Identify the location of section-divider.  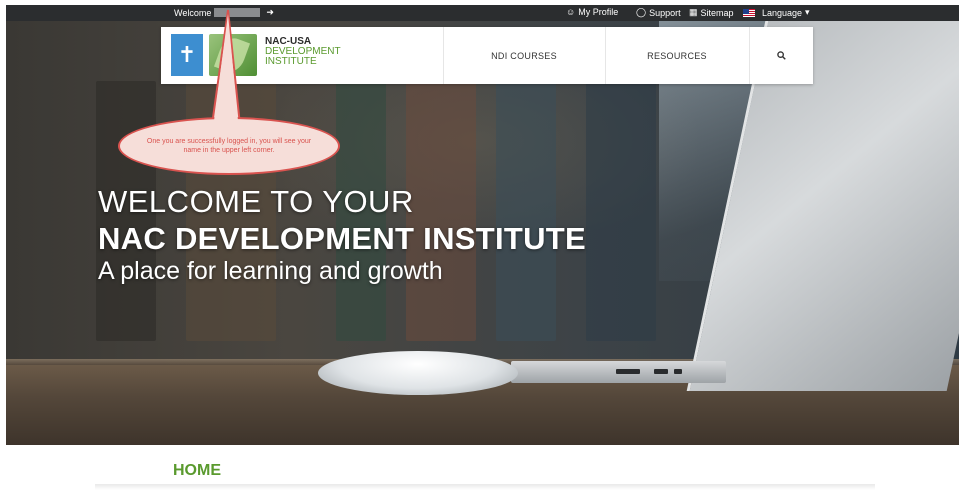
(485, 487).